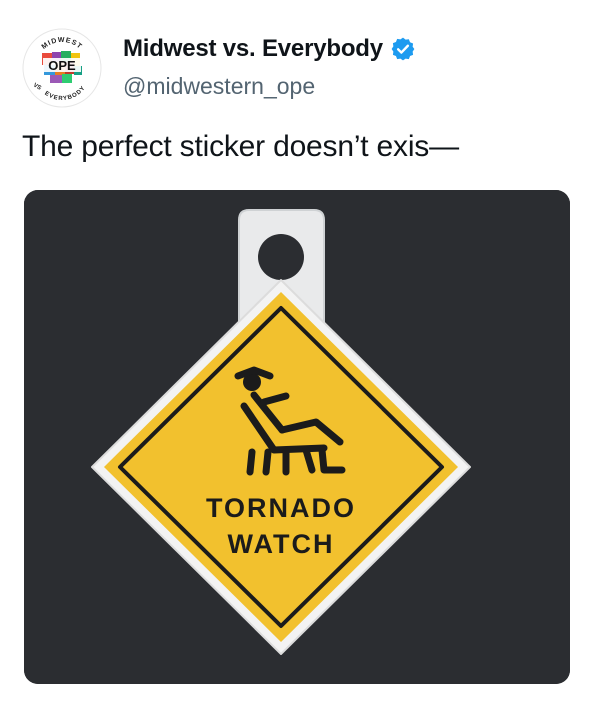 This screenshot has height=713, width=599. I want to click on name-row: Midwest vs. Everybody, so click(269, 49).